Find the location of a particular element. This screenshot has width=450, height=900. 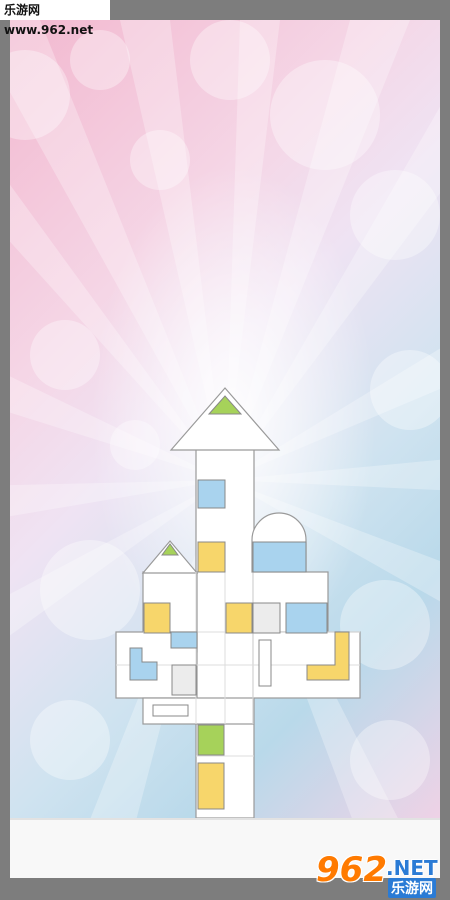

watermark-bottom: 962 .NET 乐游网 is located at coordinates (380, 874).